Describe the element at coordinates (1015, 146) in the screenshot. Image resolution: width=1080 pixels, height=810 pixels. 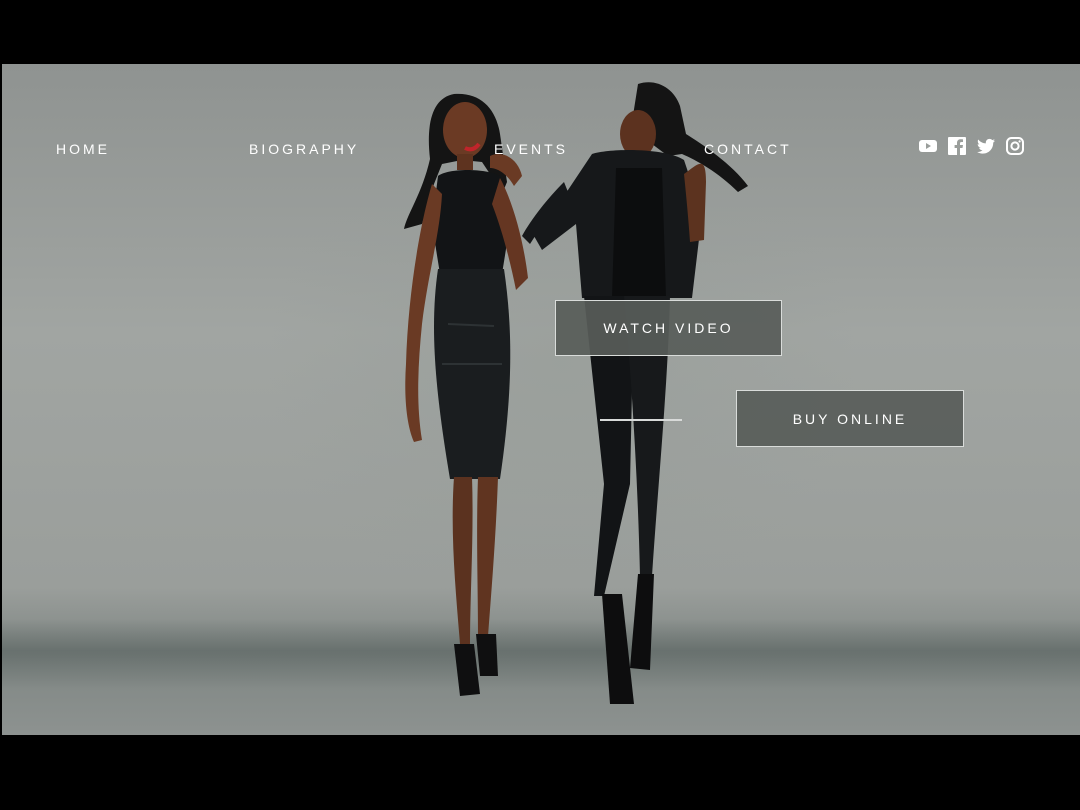
I see `instagram-icon` at that location.